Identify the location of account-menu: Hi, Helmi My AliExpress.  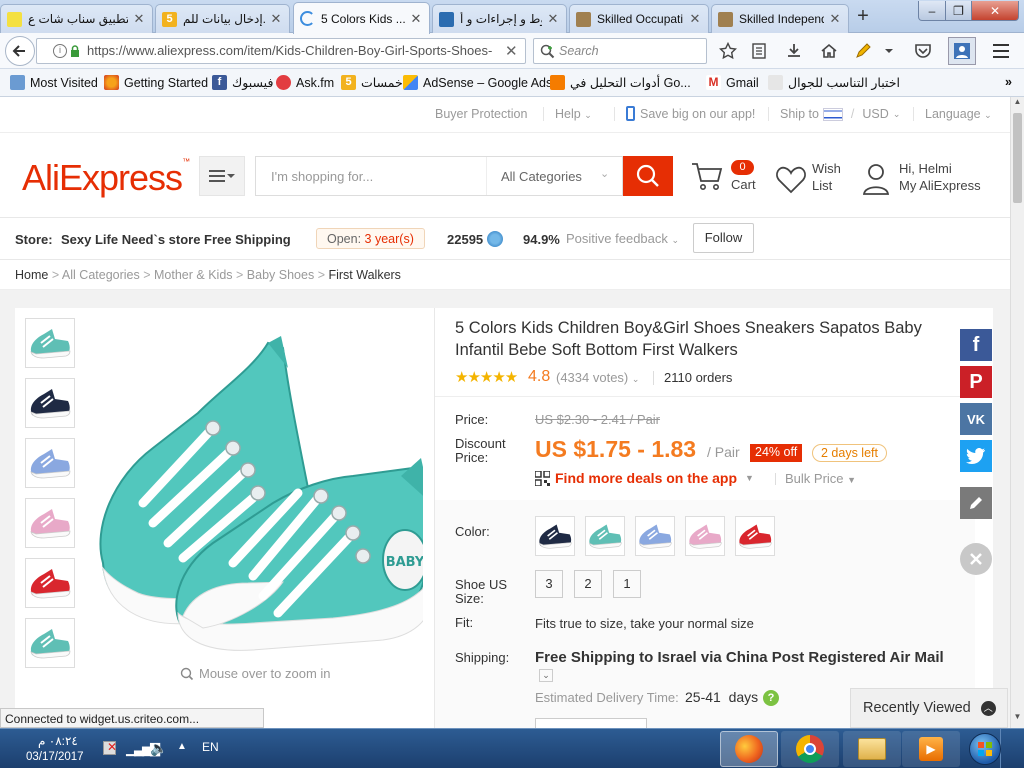
(927, 180).